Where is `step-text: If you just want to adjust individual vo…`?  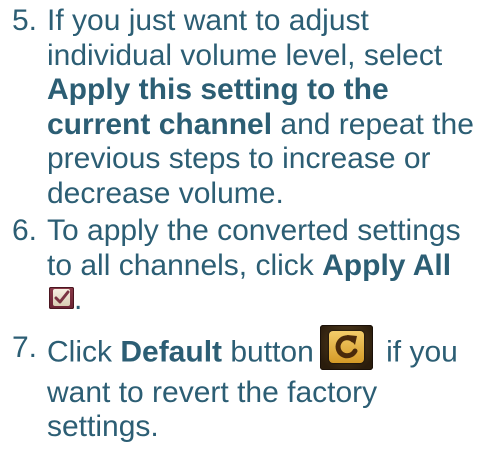 step-text: If you just want to adjust individual vo… is located at coordinates (245, 38).